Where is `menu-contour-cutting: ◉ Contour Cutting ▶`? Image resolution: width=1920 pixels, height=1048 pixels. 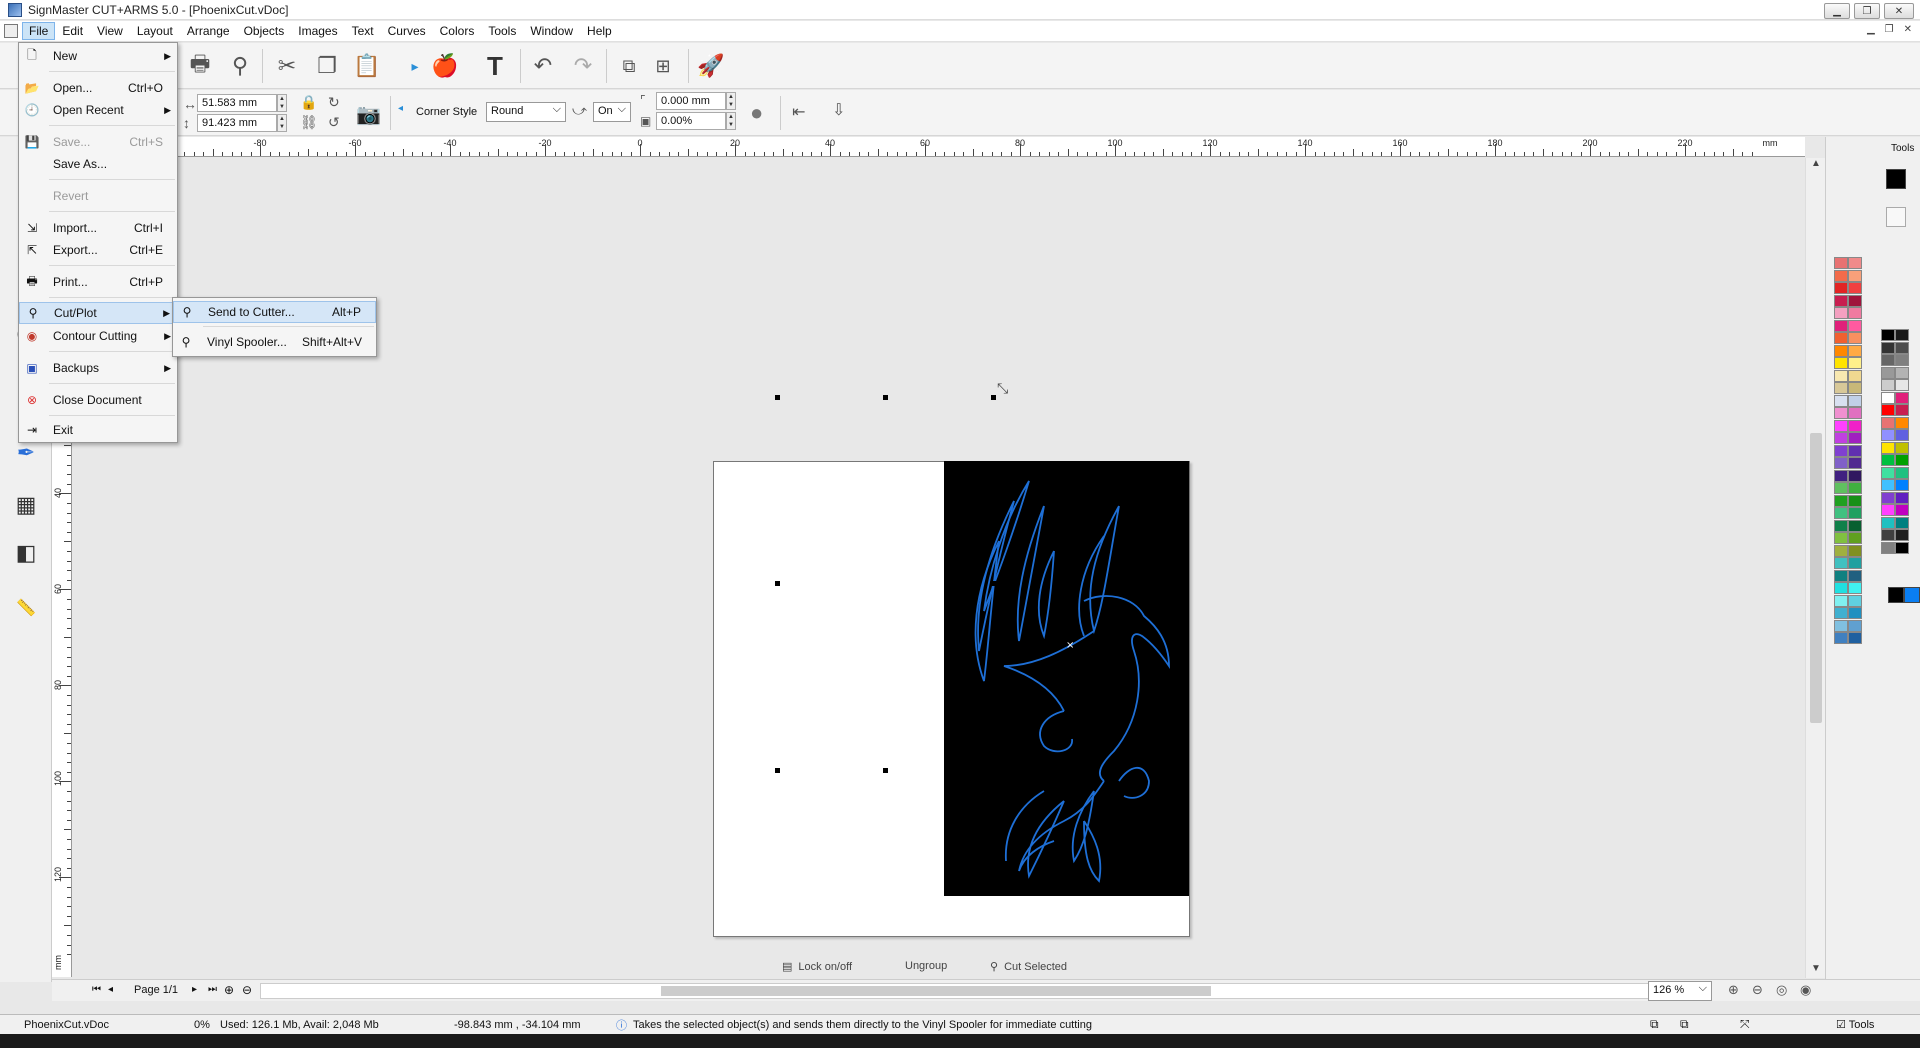 menu-contour-cutting: ◉ Contour Cutting ▶ is located at coordinates (98, 336).